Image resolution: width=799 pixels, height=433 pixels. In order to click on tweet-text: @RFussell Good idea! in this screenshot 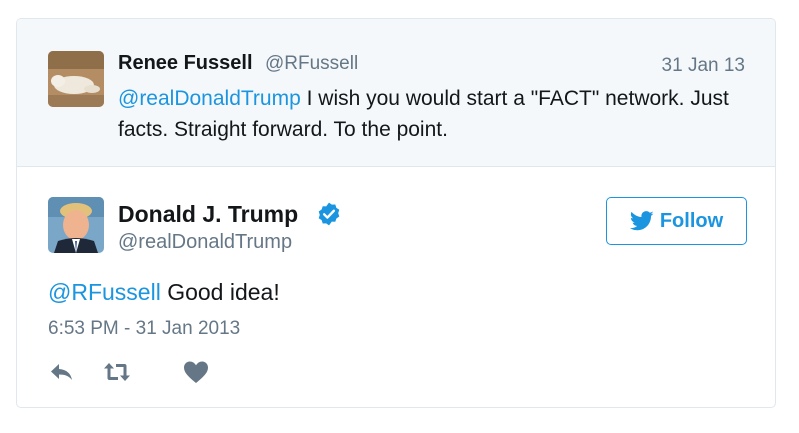, I will do `click(164, 292)`.